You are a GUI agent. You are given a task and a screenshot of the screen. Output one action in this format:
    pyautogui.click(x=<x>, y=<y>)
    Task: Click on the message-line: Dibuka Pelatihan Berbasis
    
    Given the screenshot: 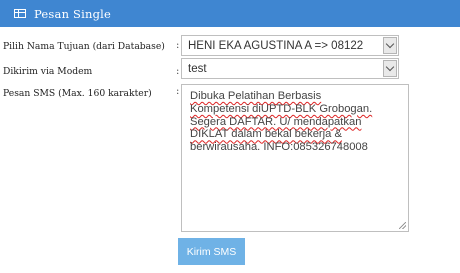 What is the action you would take?
    pyautogui.click(x=256, y=96)
    